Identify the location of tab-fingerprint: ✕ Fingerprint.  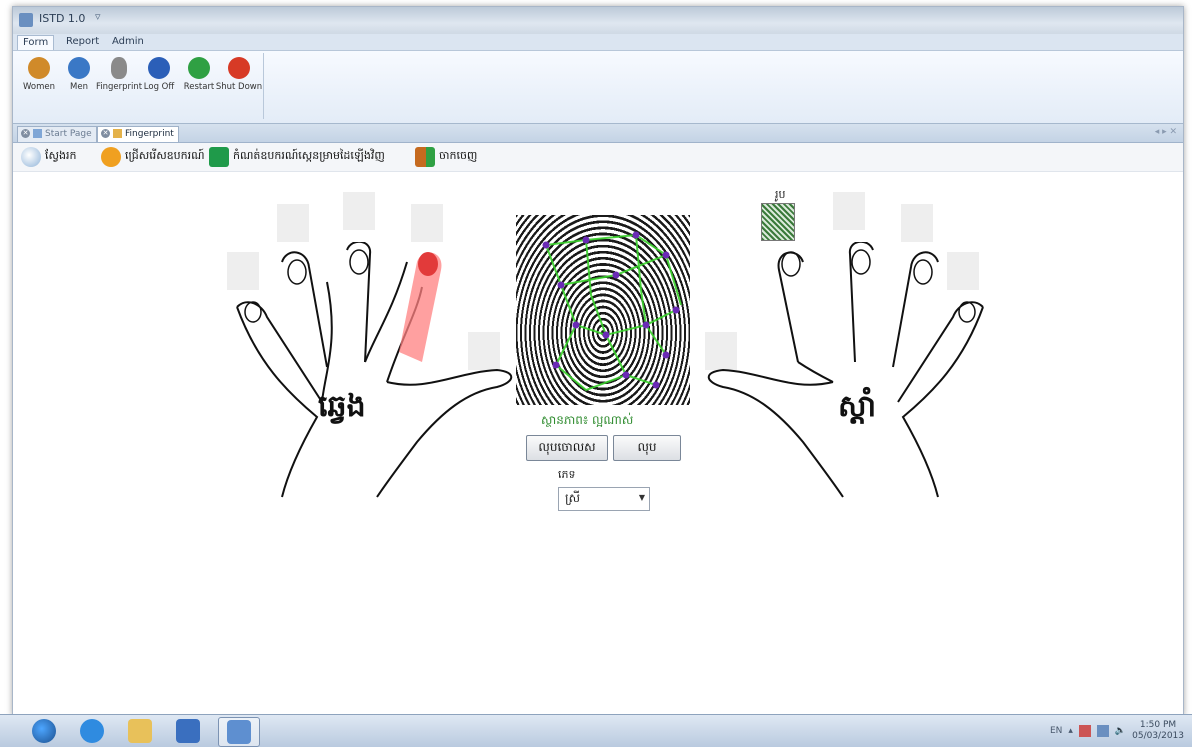
(138, 134).